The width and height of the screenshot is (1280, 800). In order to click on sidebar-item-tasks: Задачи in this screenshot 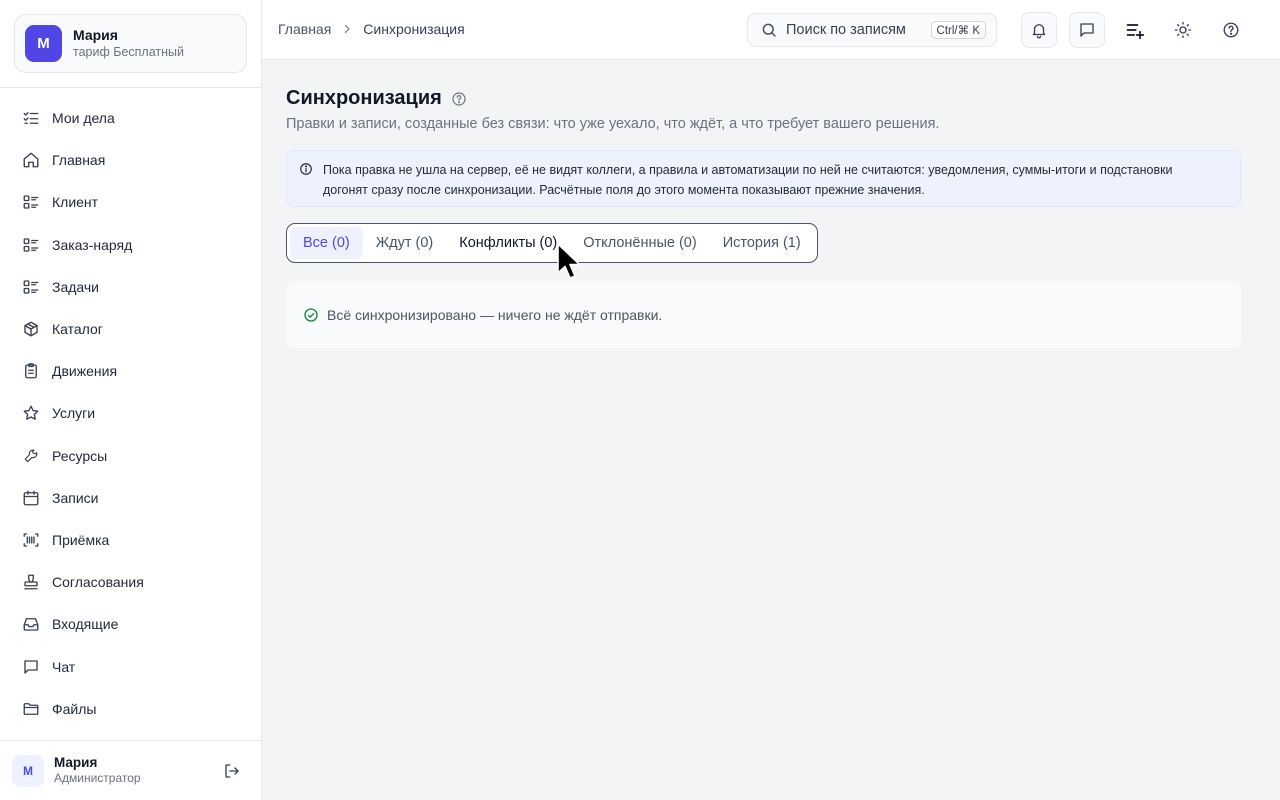, I will do `click(131, 287)`.